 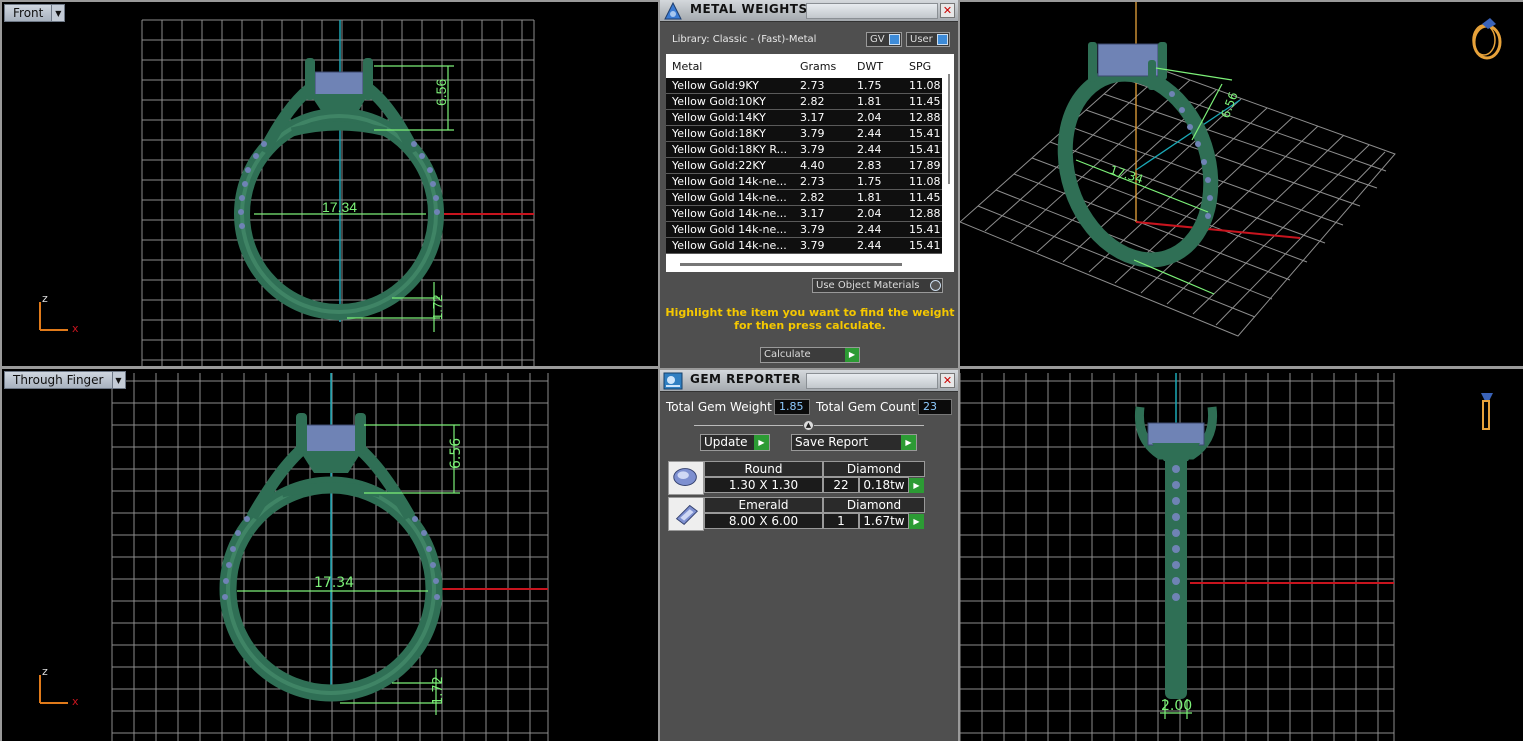 I want to click on use-object-materials-toggle: Use Object Materials, so click(x=877, y=285).